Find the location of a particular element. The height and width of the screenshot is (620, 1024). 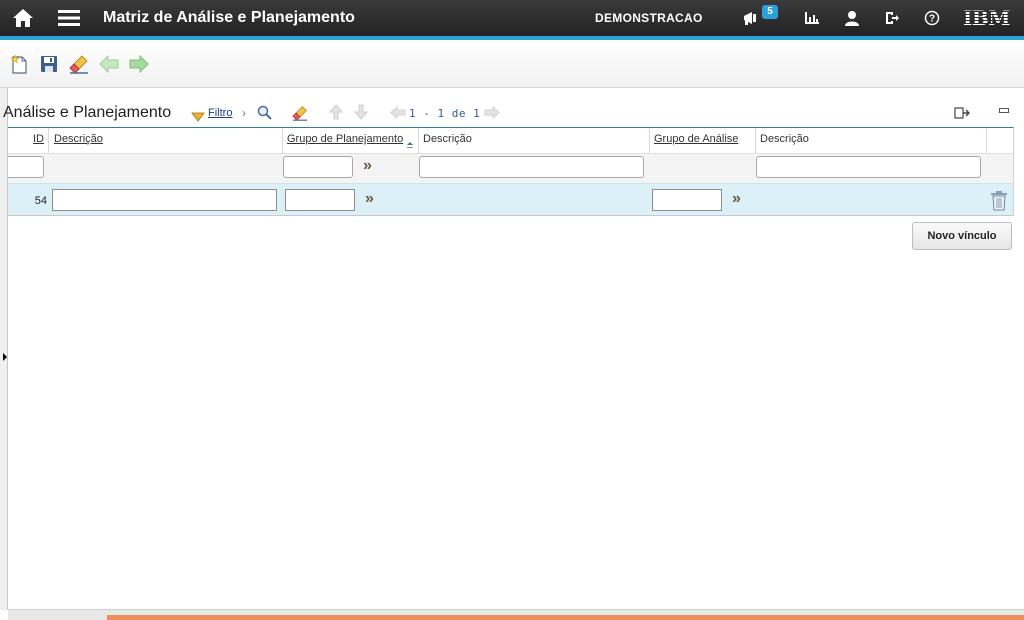

clear-filter-icon is located at coordinates (300, 115).